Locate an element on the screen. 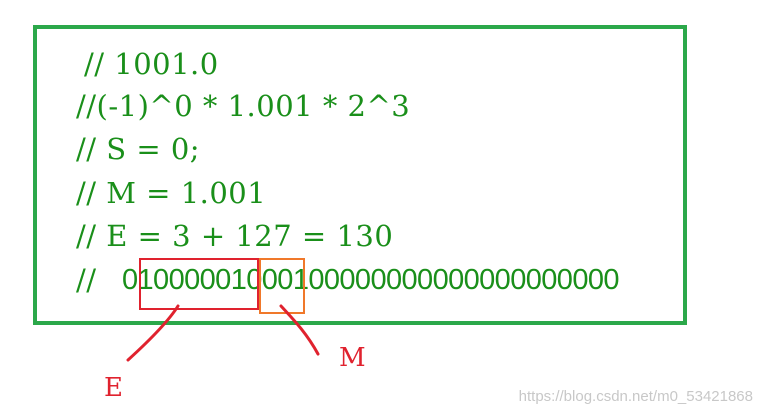 This screenshot has width=761, height=414. exponent-label: E is located at coordinates (113, 388).